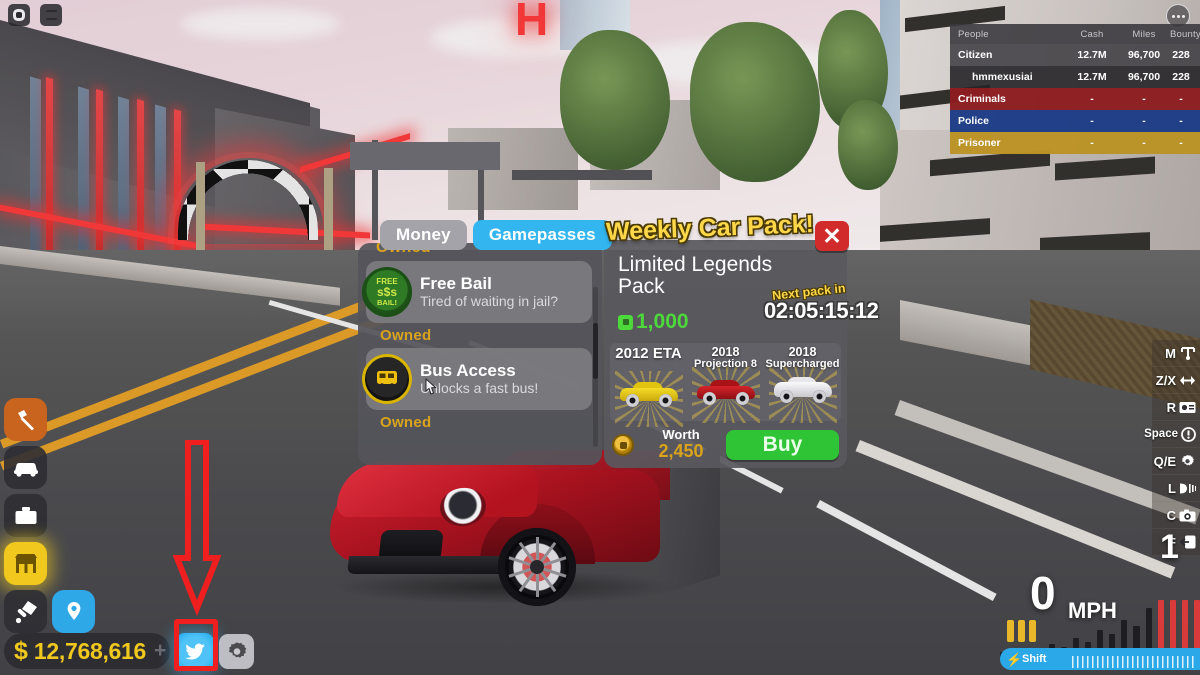 This screenshot has width=1200, height=675. Describe the element at coordinates (1100, 659) in the screenshot. I see `nitro-boost-bar: ⚡ Shift` at that location.